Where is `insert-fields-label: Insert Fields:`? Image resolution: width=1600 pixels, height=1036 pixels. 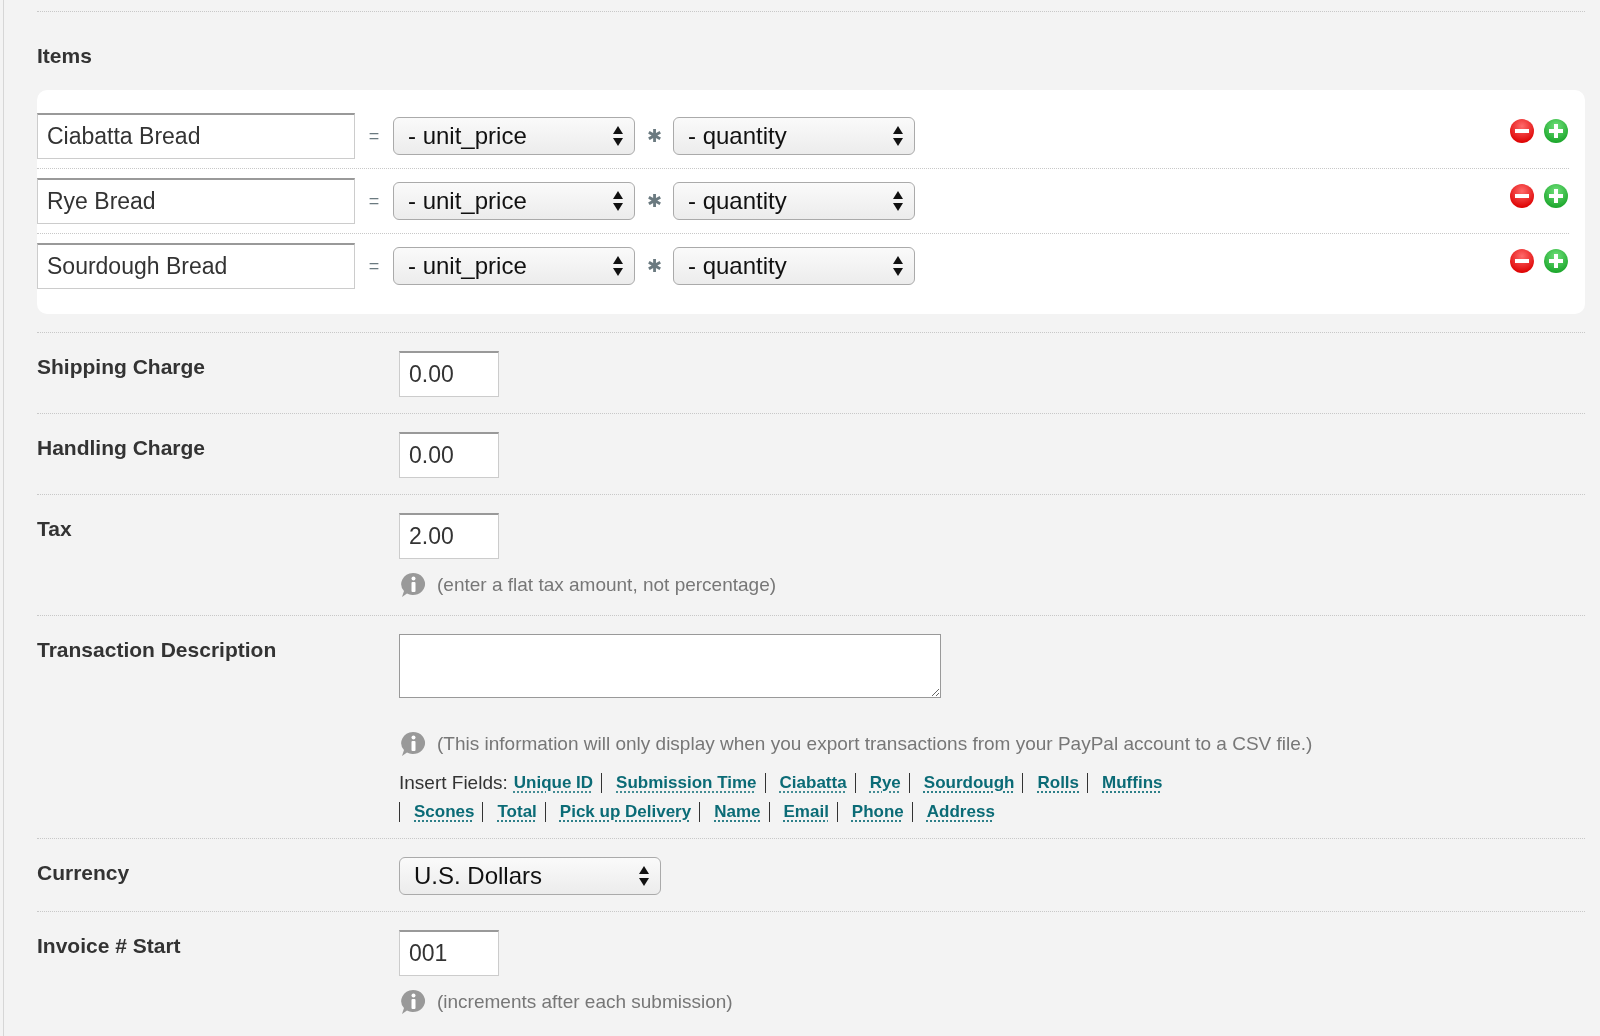 insert-fields-label: Insert Fields: is located at coordinates (453, 783).